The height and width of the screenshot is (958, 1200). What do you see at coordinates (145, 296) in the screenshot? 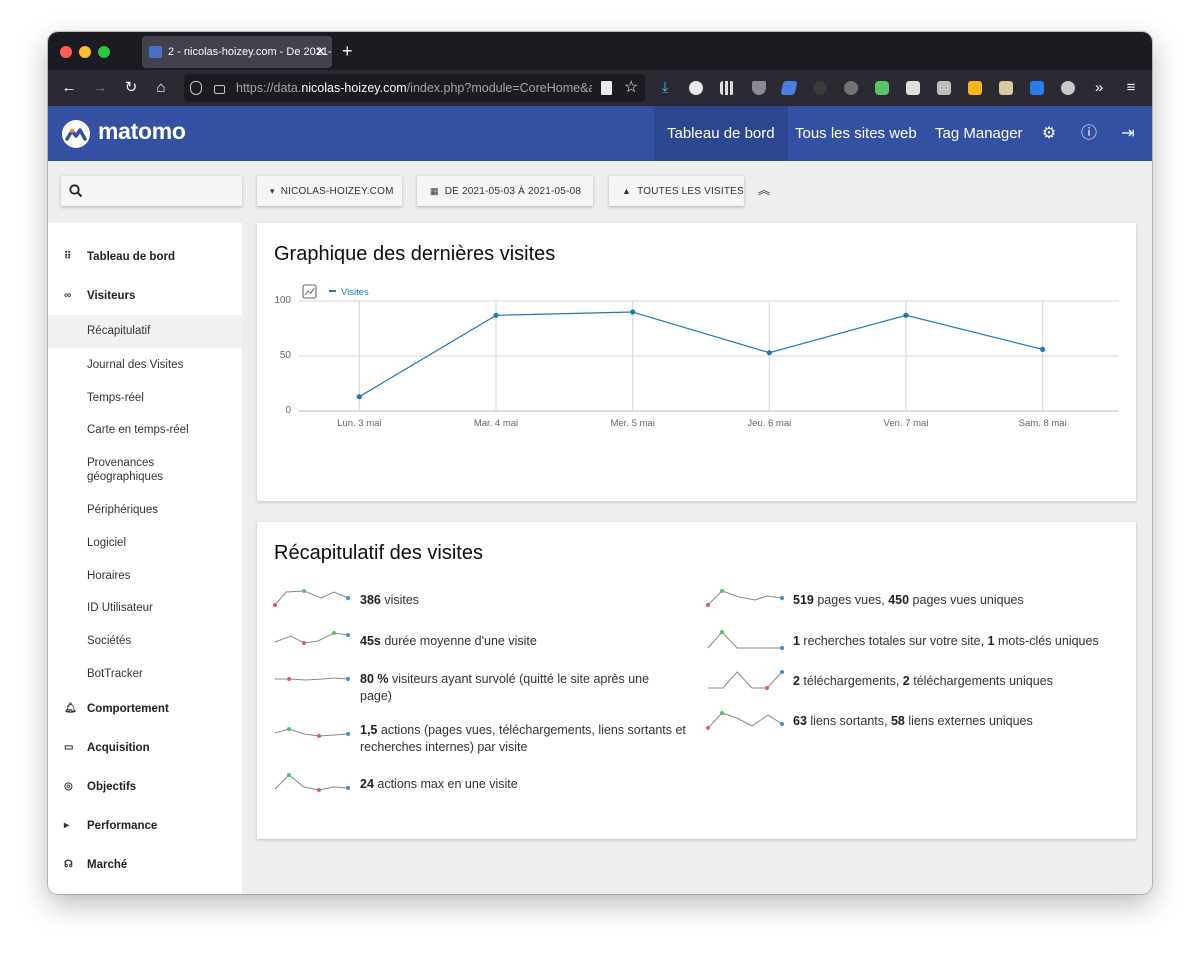
I see `sidebar-visitors: ∞ Visiteurs` at bounding box center [145, 296].